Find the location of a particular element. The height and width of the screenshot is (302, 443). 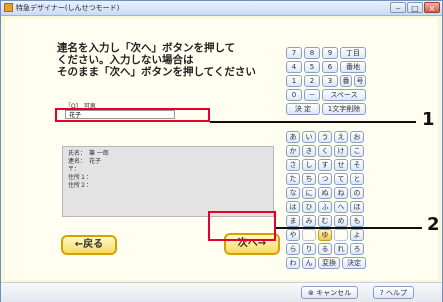

instruction-line-2: ください。入力しない場合は is located at coordinates (125, 60).